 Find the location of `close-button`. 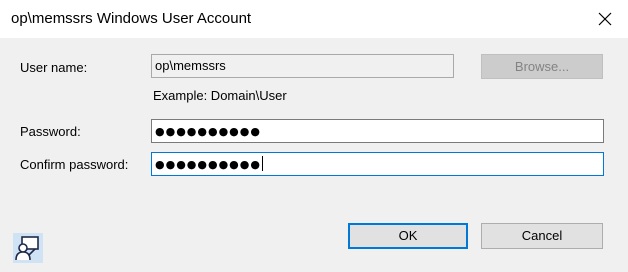

close-button is located at coordinates (605, 19).